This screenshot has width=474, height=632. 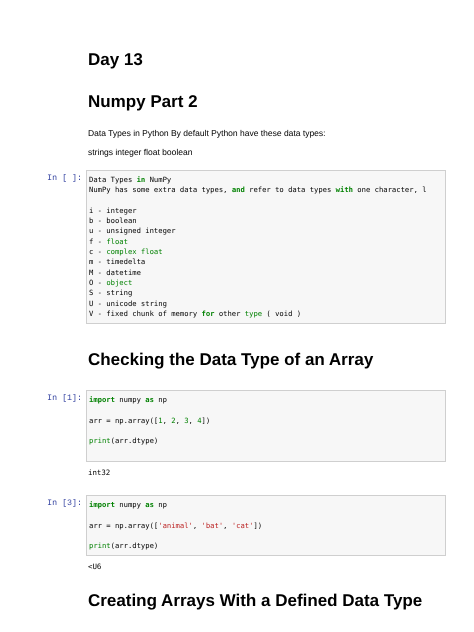 What do you see at coordinates (64, 178) in the screenshot?
I see `cell-prompt: In [ ]:` at bounding box center [64, 178].